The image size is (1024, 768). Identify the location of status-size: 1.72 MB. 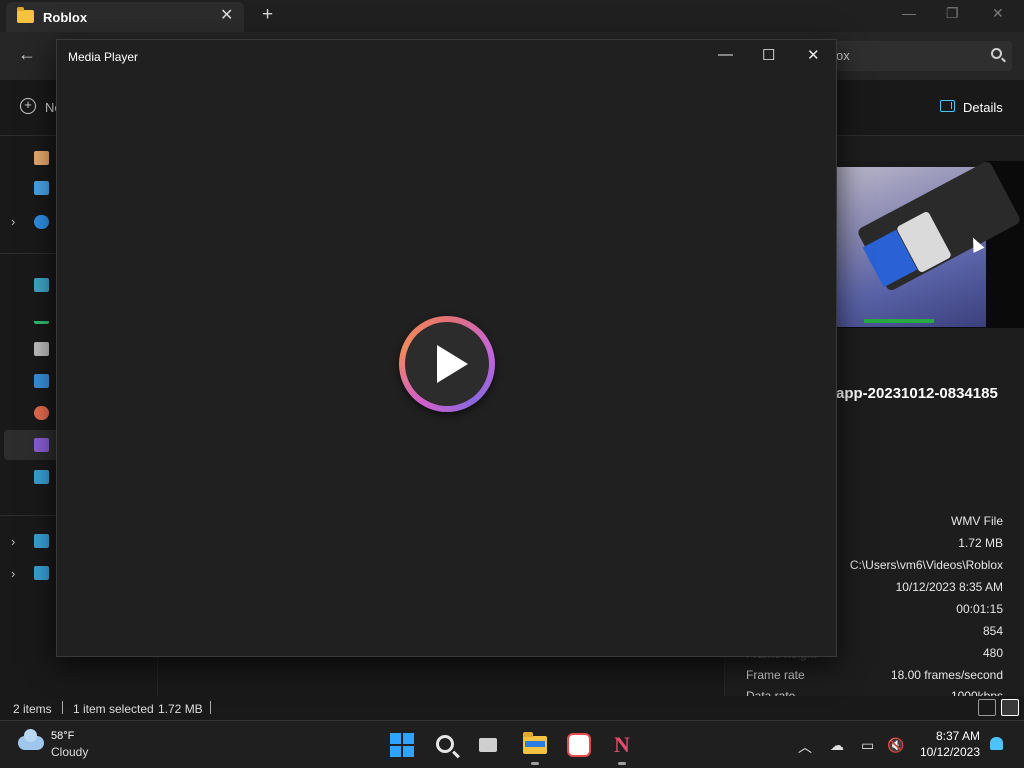
(180, 709).